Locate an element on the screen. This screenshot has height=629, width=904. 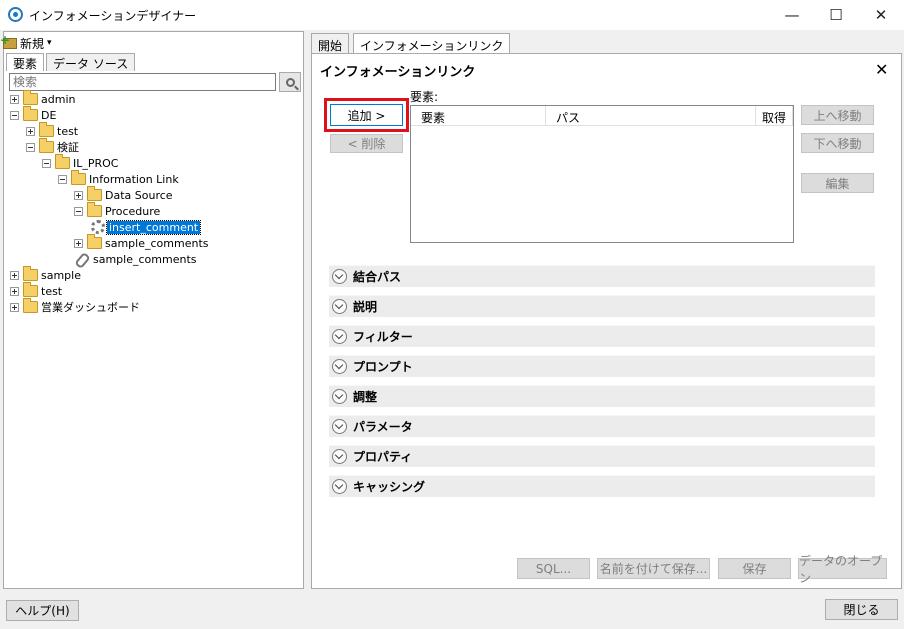
procedure-gear-icon is located at coordinates (98, 227).